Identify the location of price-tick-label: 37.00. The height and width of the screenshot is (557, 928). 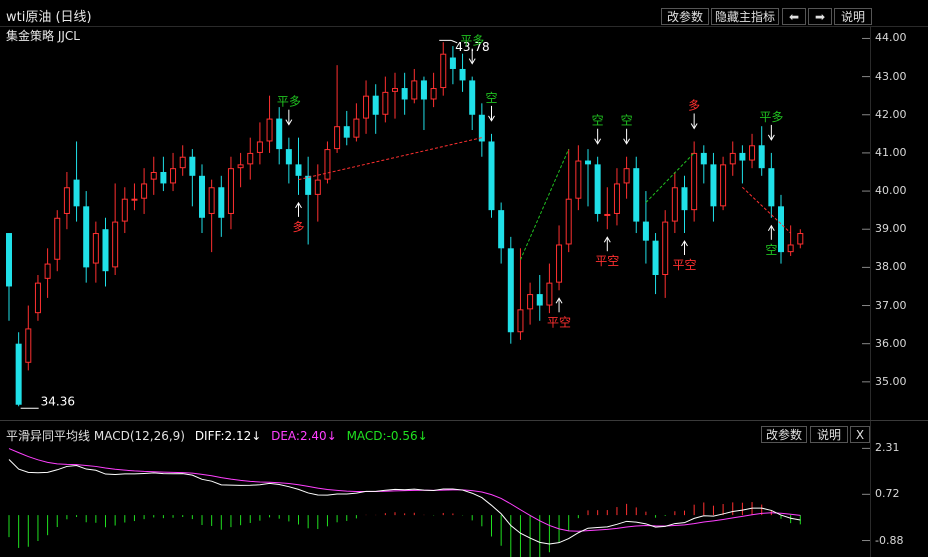
(891, 305).